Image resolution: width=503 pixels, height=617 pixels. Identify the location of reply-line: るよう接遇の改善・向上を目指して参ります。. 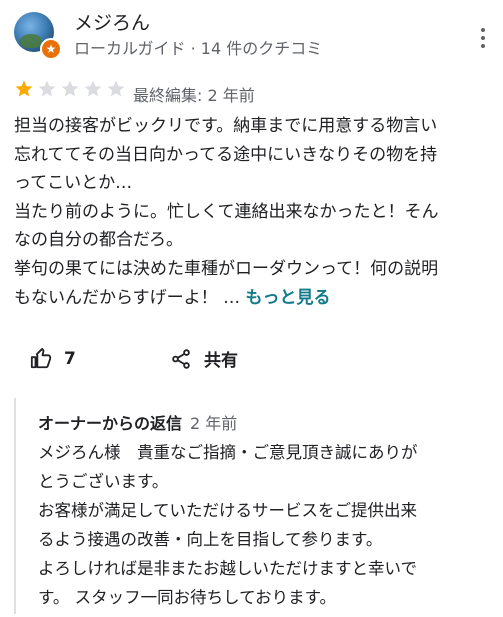
(210, 539).